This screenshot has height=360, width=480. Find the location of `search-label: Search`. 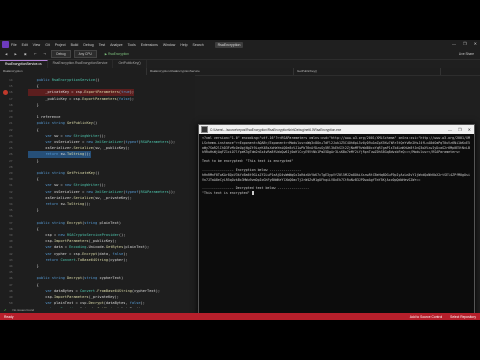

search-label: Search is located at coordinates (198, 45).